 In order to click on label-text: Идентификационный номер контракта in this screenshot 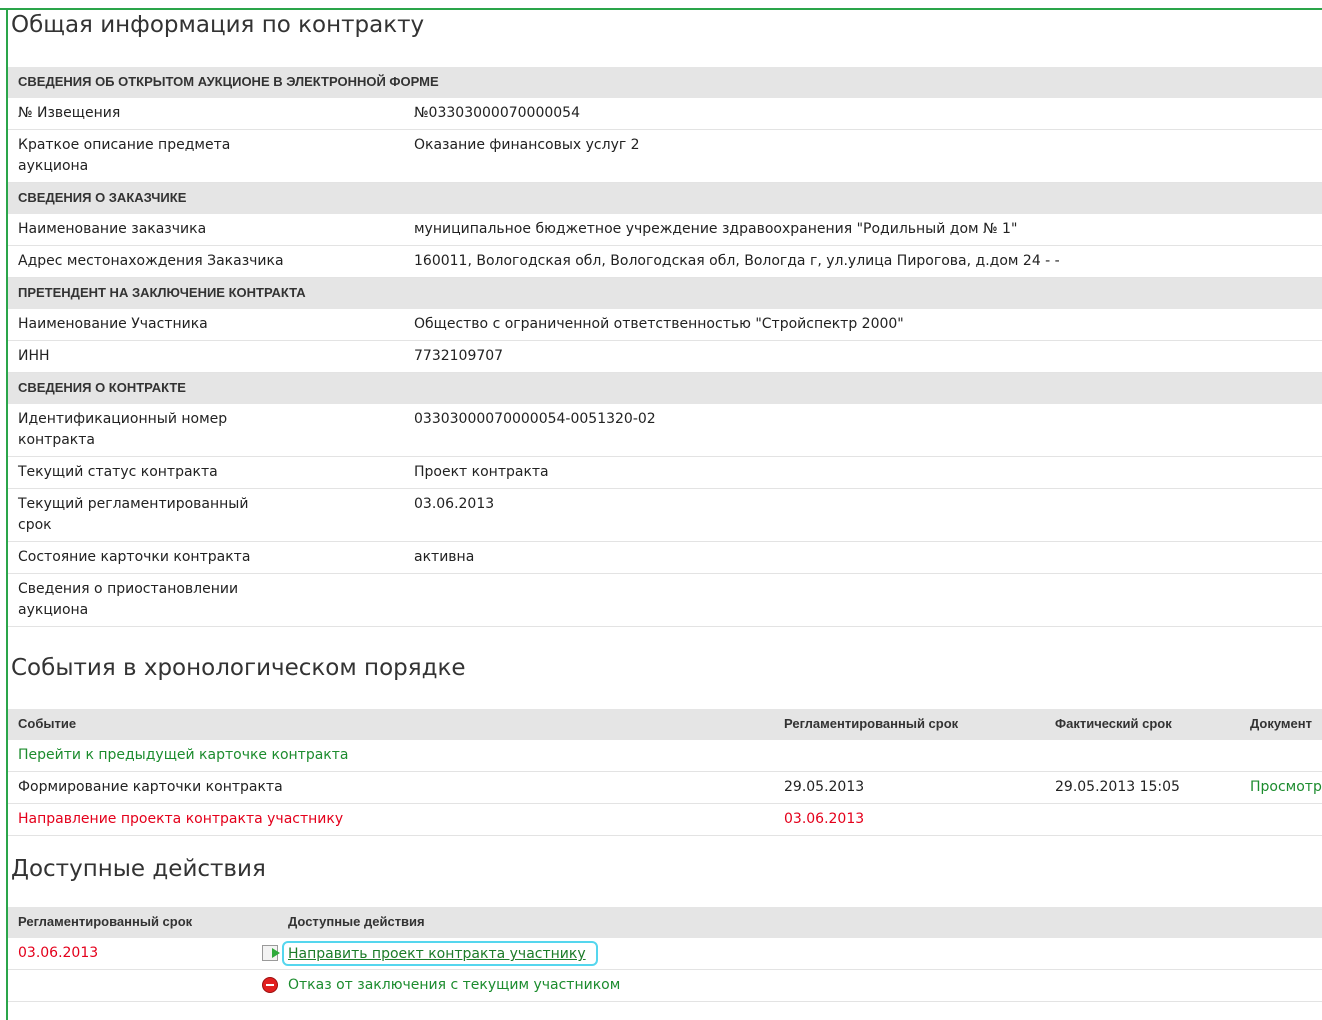, I will do `click(123, 429)`.